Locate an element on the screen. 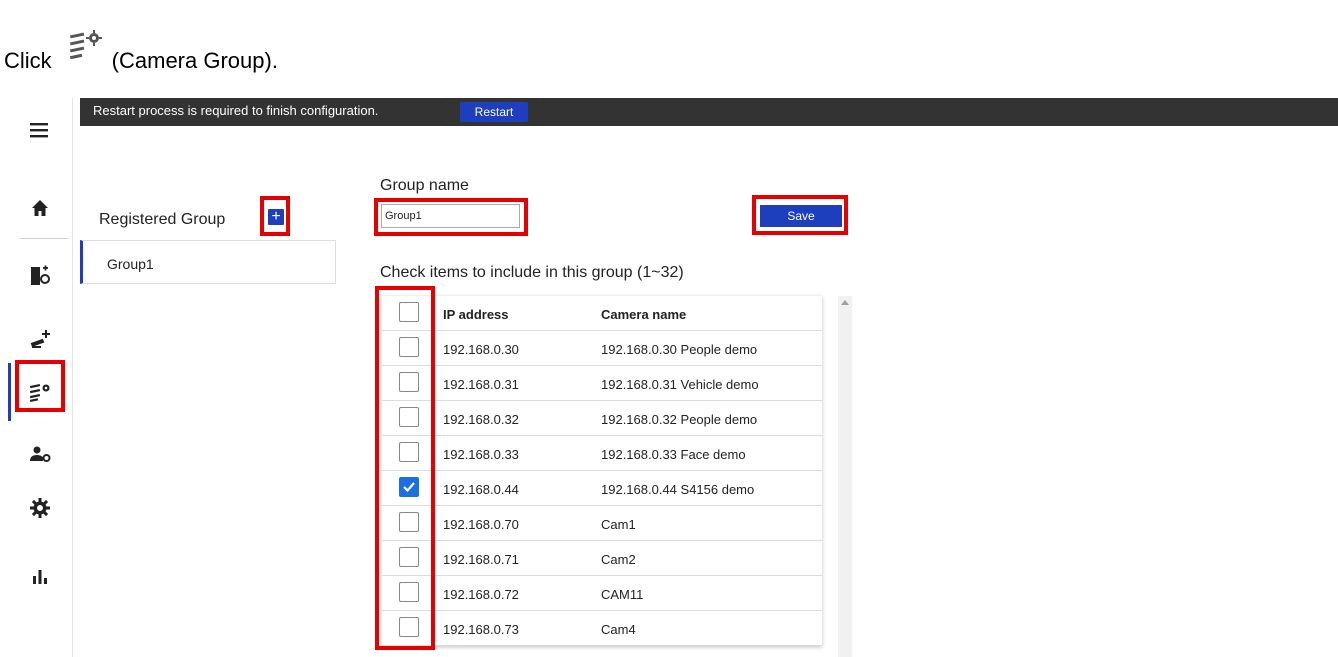 The width and height of the screenshot is (1338, 657). camera-name-cell: CAM11 is located at coordinates (622, 594).